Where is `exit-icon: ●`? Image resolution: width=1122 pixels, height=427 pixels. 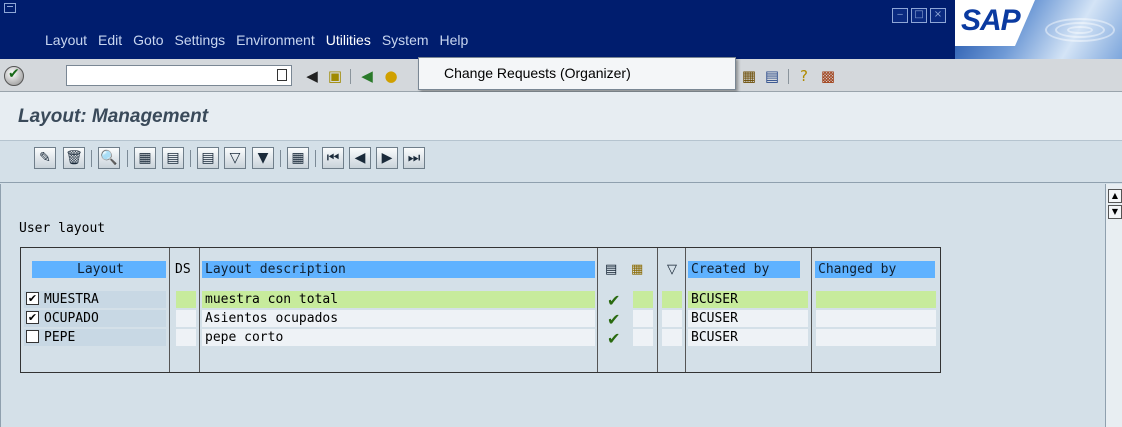
exit-icon: ● is located at coordinates (391, 76).